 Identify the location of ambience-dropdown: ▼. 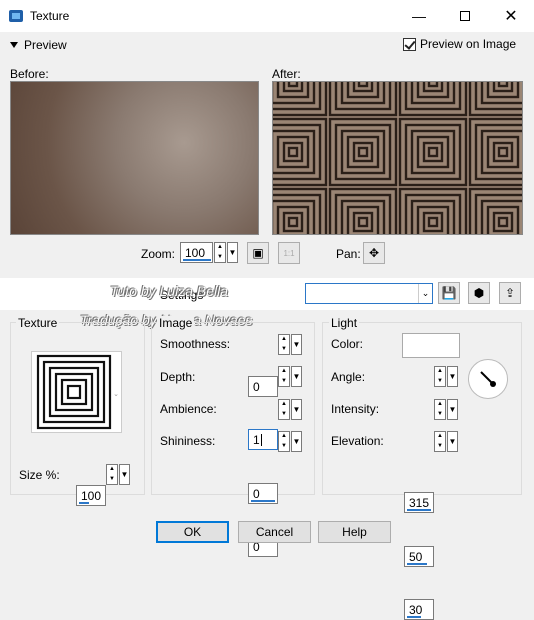
(296, 409).